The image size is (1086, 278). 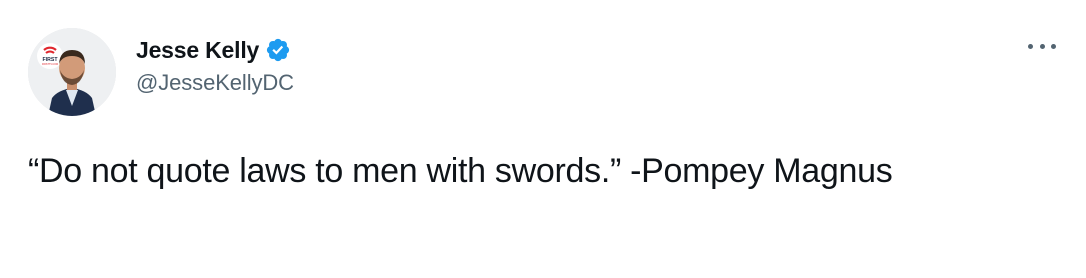 I want to click on author-info: Jesse Kelly @JesseKellyDC, so click(x=215, y=65).